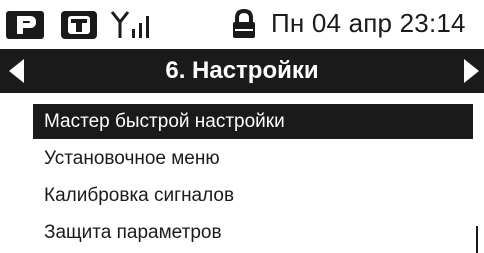  Describe the element at coordinates (133, 26) in the screenshot. I see `antenna-signal-icon` at that location.